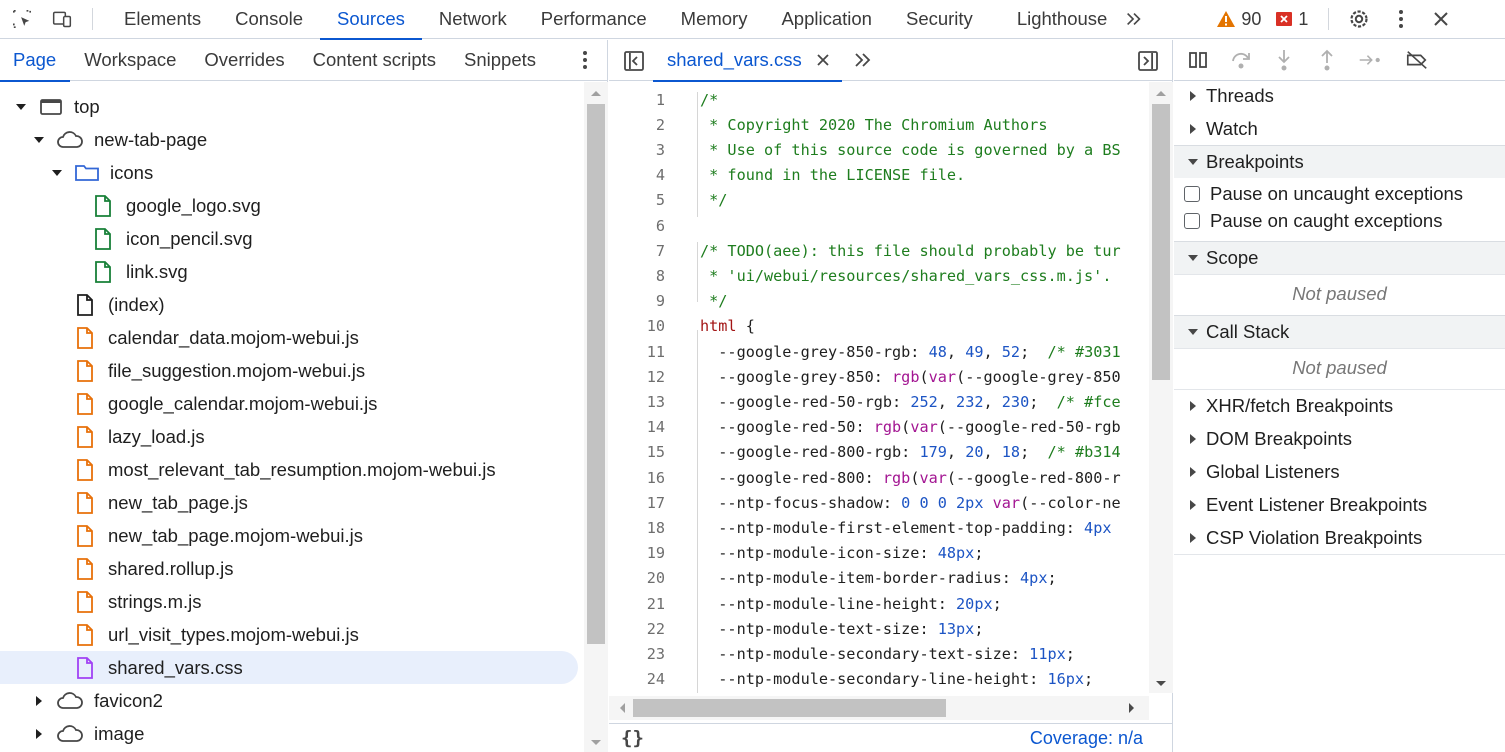  I want to click on close-devtools-icon, so click(1441, 19).